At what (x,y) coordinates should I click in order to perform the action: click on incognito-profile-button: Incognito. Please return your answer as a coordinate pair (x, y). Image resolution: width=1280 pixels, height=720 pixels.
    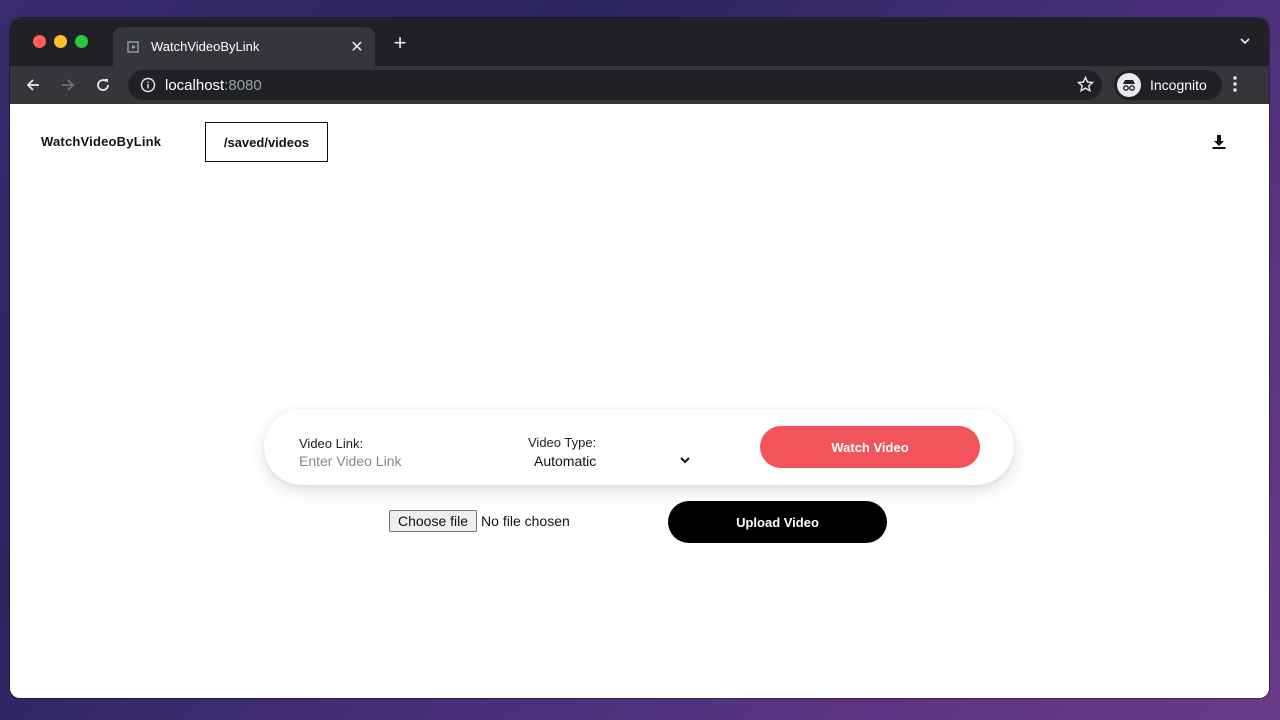
    Looking at the image, I should click on (1168, 85).